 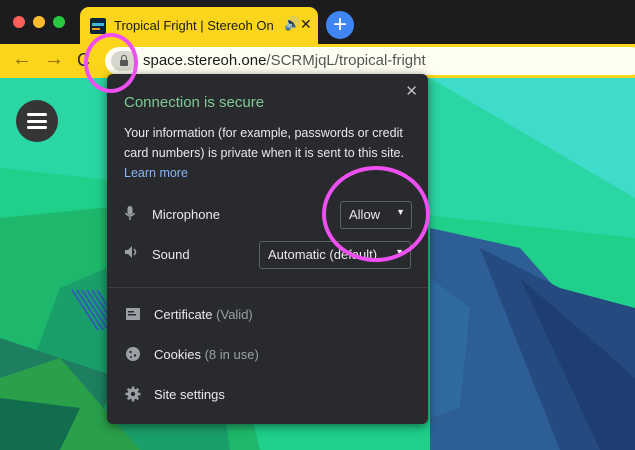 I want to click on forward-arrow-icon: →, so click(x=54, y=59).